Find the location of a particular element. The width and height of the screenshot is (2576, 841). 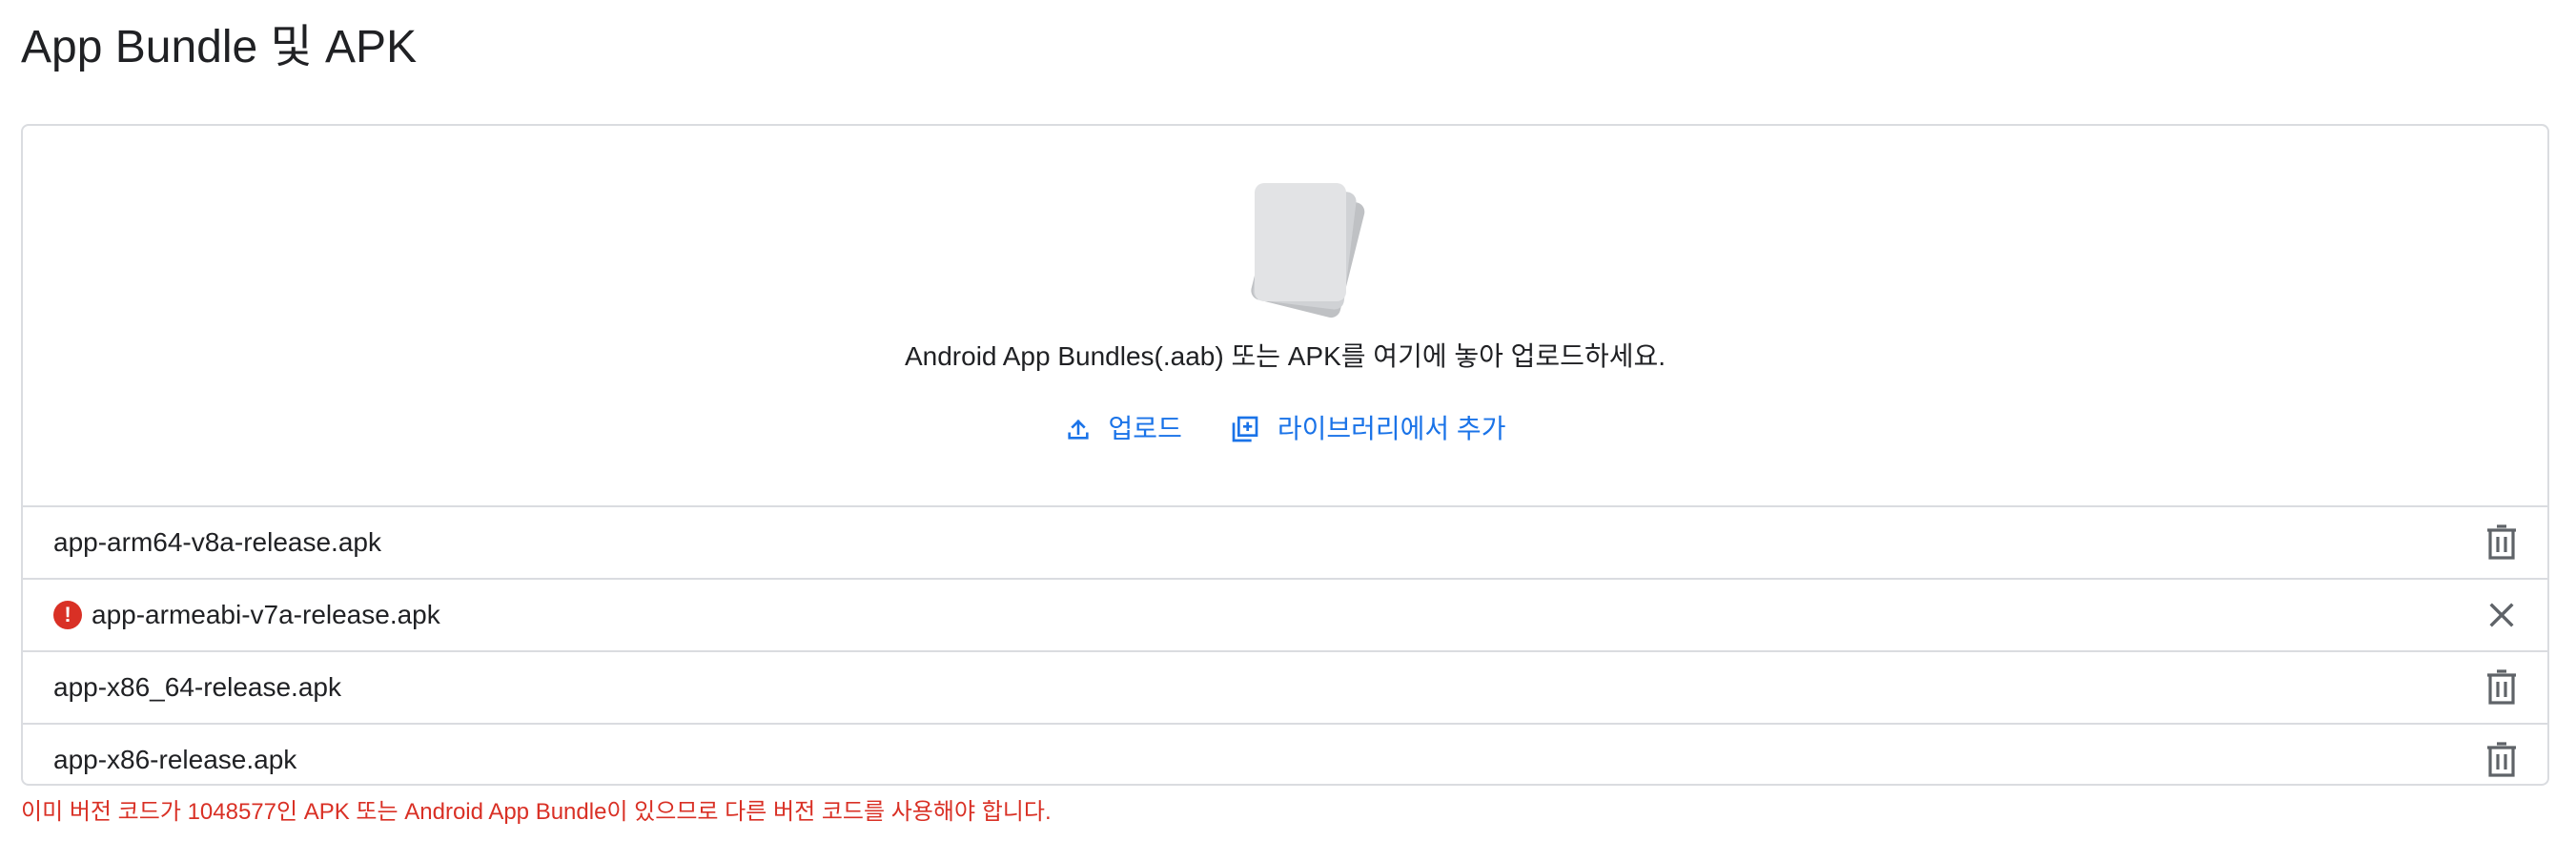

library-add-icon is located at coordinates (1245, 429).